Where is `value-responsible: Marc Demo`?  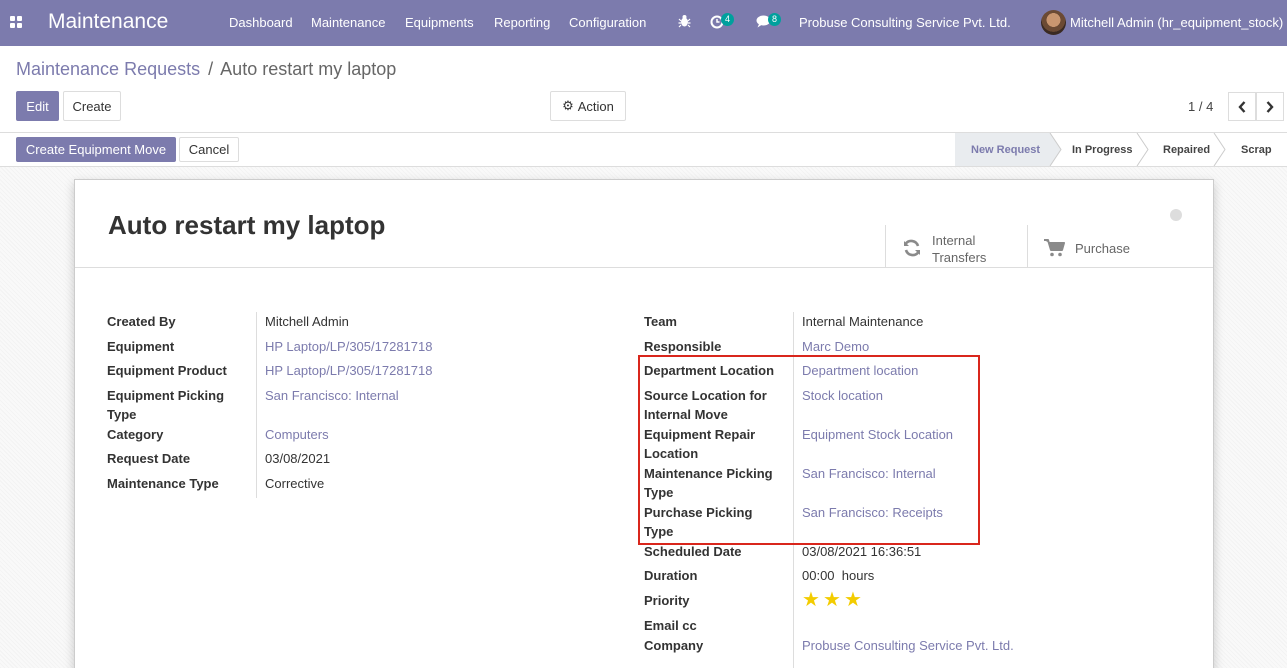
value-responsible: Marc Demo is located at coordinates (835, 346).